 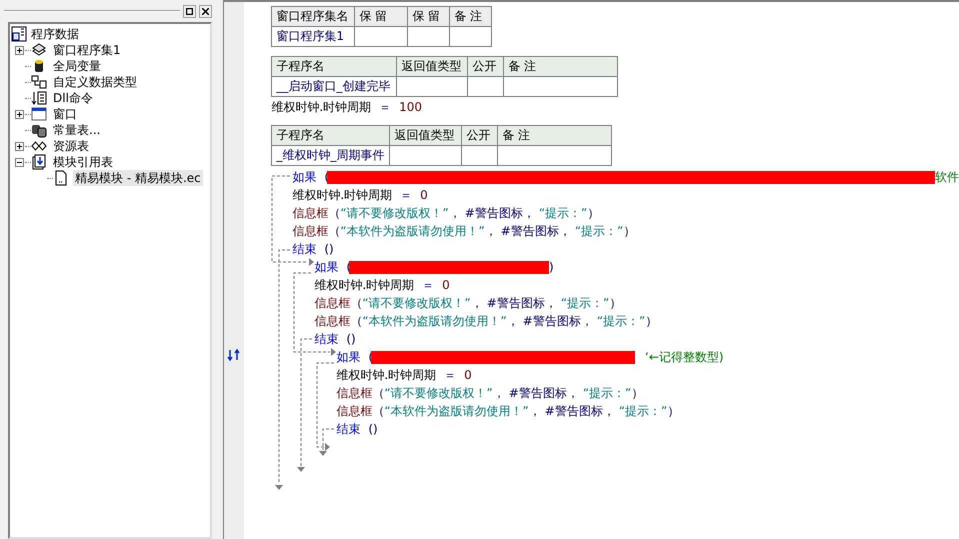 I want to click on column-header: 备 注, so click(x=561, y=67).